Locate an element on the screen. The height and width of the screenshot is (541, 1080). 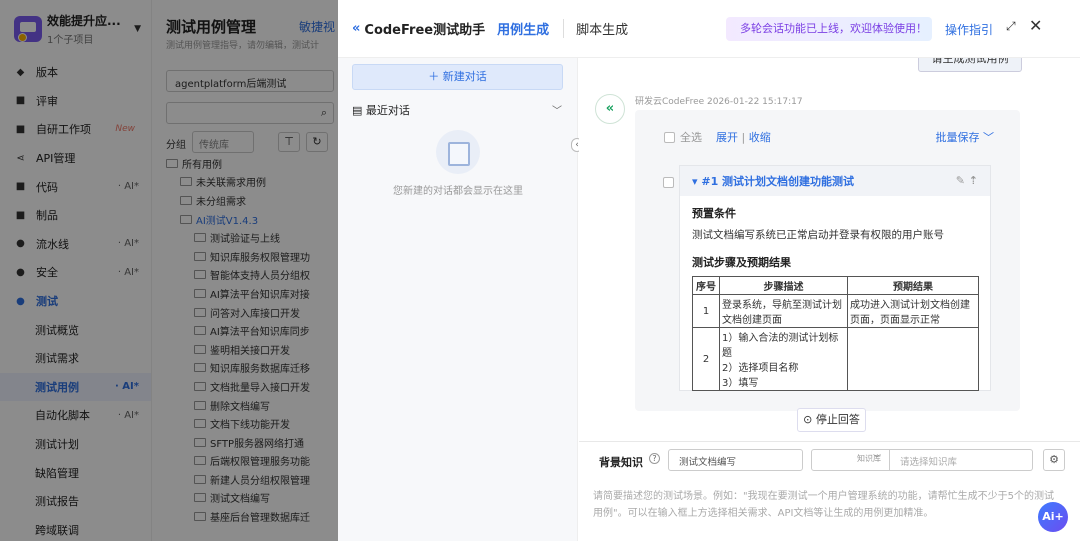
sidebar-item-8: ● 测试 is located at coordinates (75, 301).